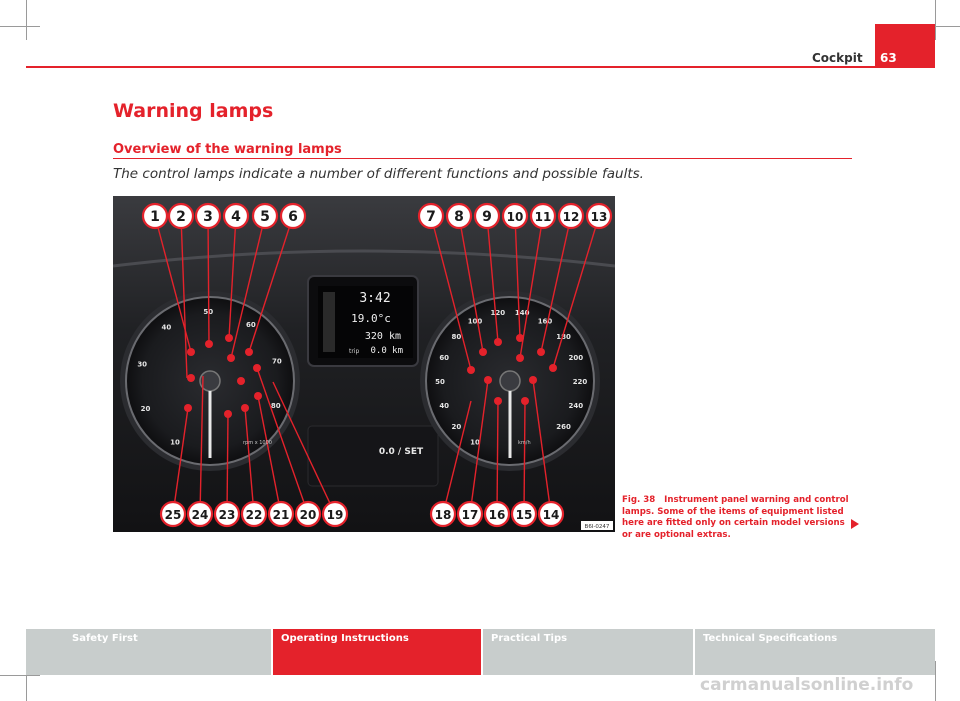 This screenshot has width=960, height=701. What do you see at coordinates (354, 351) in the screenshot?
I see `display-trip-label: trip` at bounding box center [354, 351].